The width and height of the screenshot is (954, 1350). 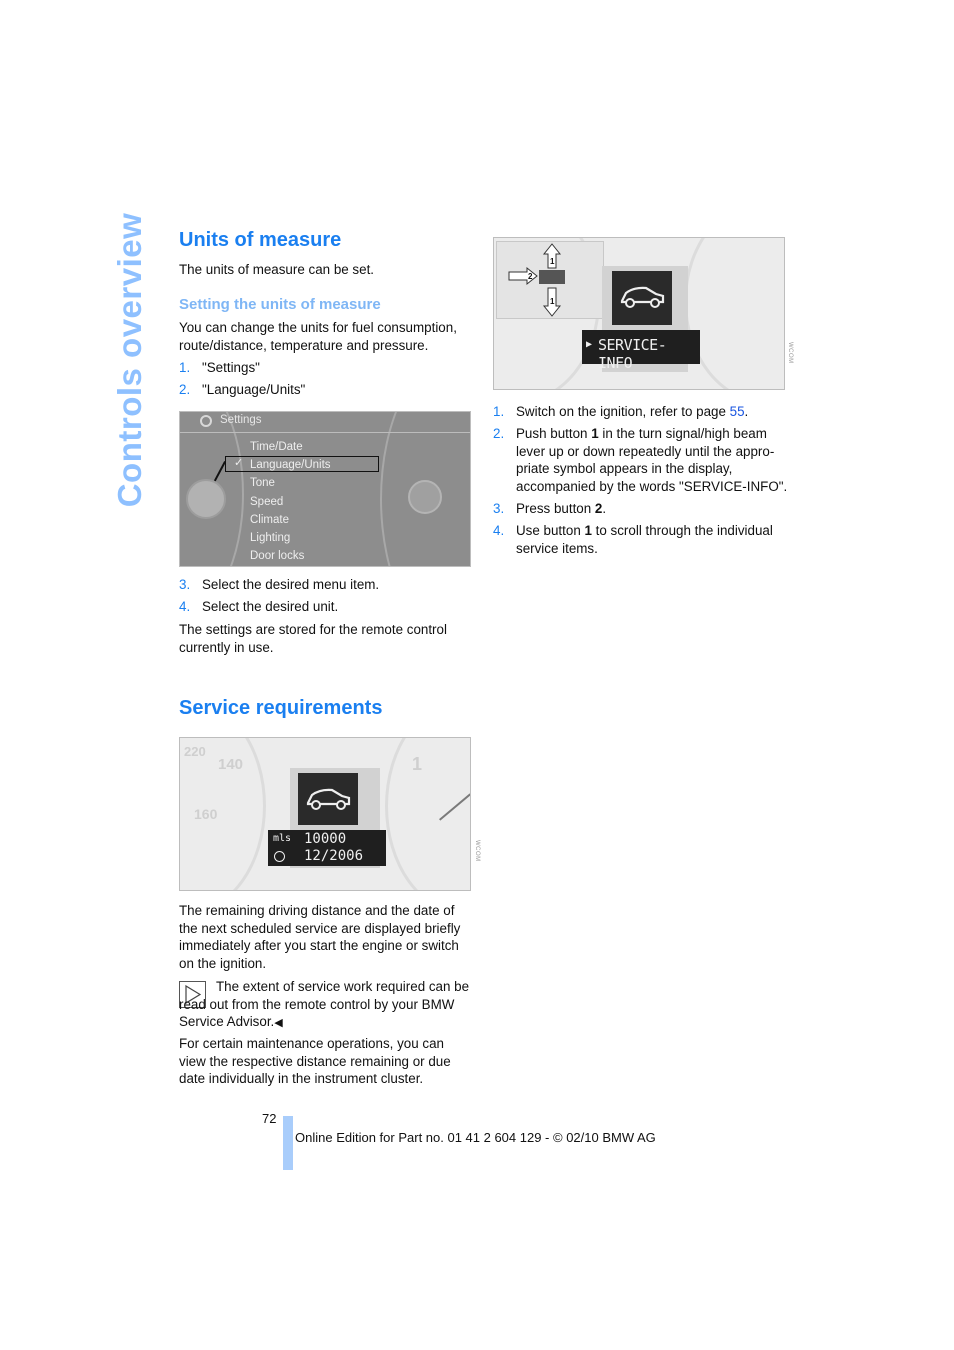 I want to click on menu-item-climate: Climate, so click(x=269, y=519).